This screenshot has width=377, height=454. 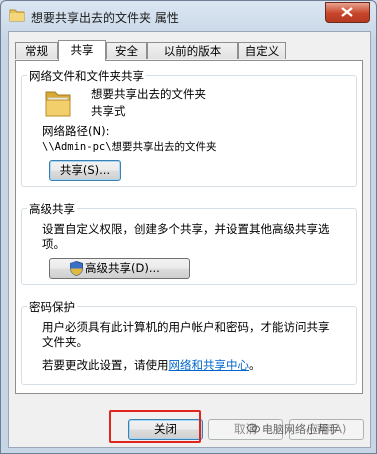 I want to click on password-change-text: 若要更改此设置，请使用, so click(x=105, y=365).